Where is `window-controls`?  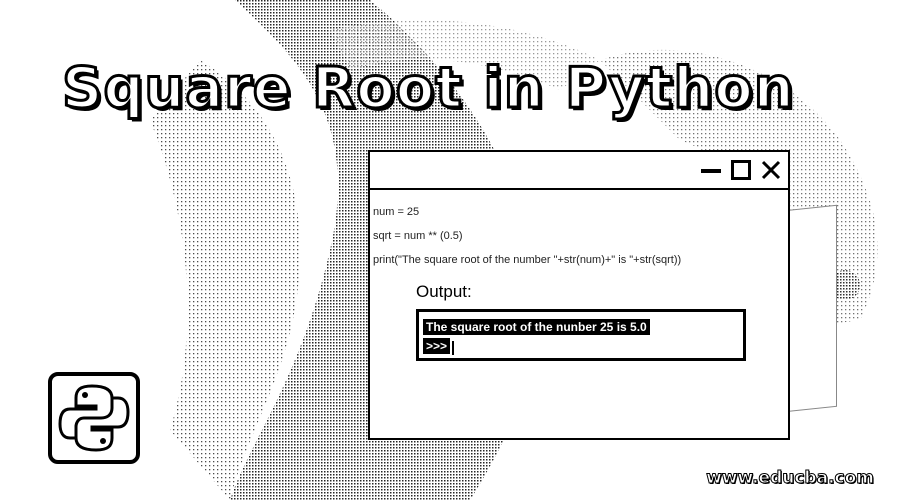 window-controls is located at coordinates (741, 170).